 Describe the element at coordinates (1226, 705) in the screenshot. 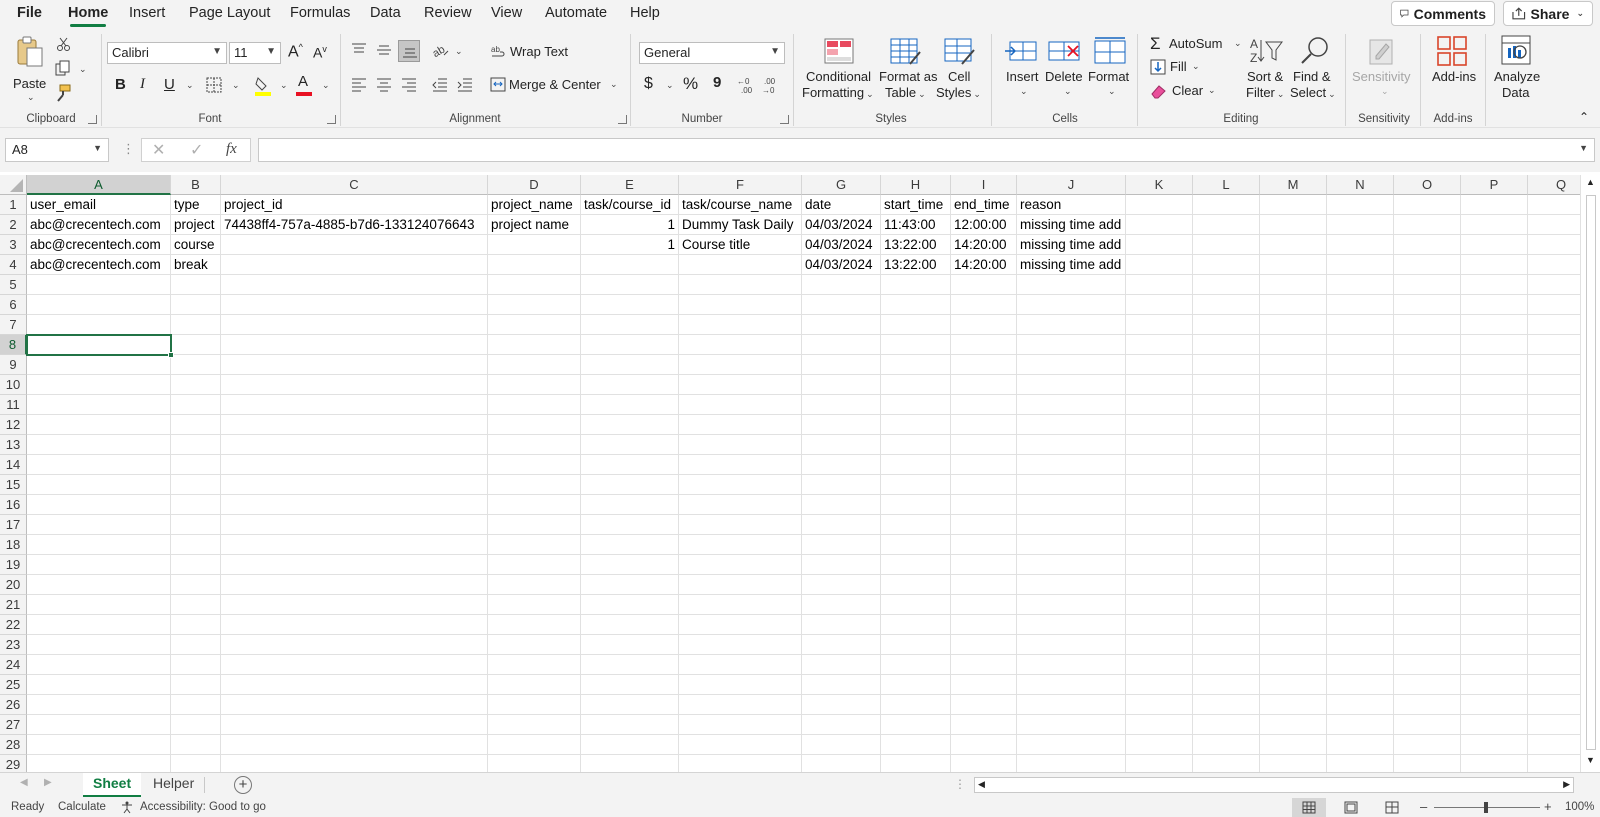

I see `cell-l26` at that location.